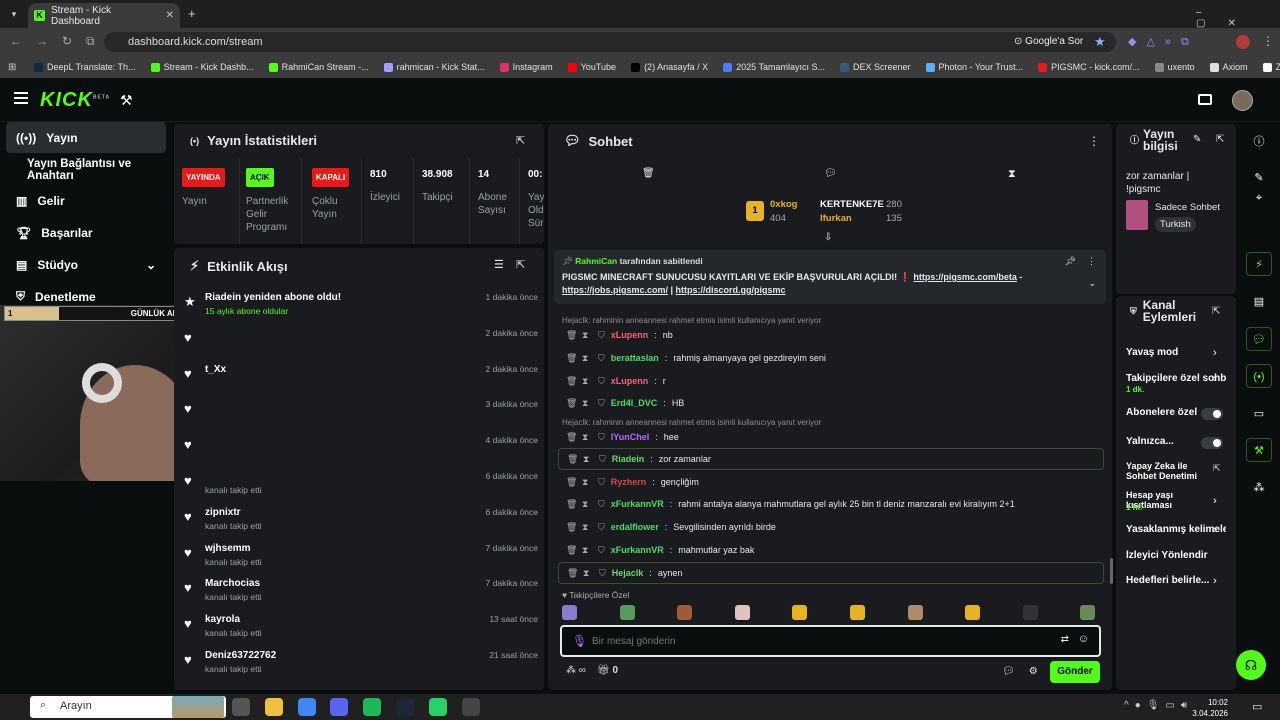 The width and height of the screenshot is (1280, 720). Describe the element at coordinates (1205, 99) in the screenshot. I see `wallet-icon` at that location.